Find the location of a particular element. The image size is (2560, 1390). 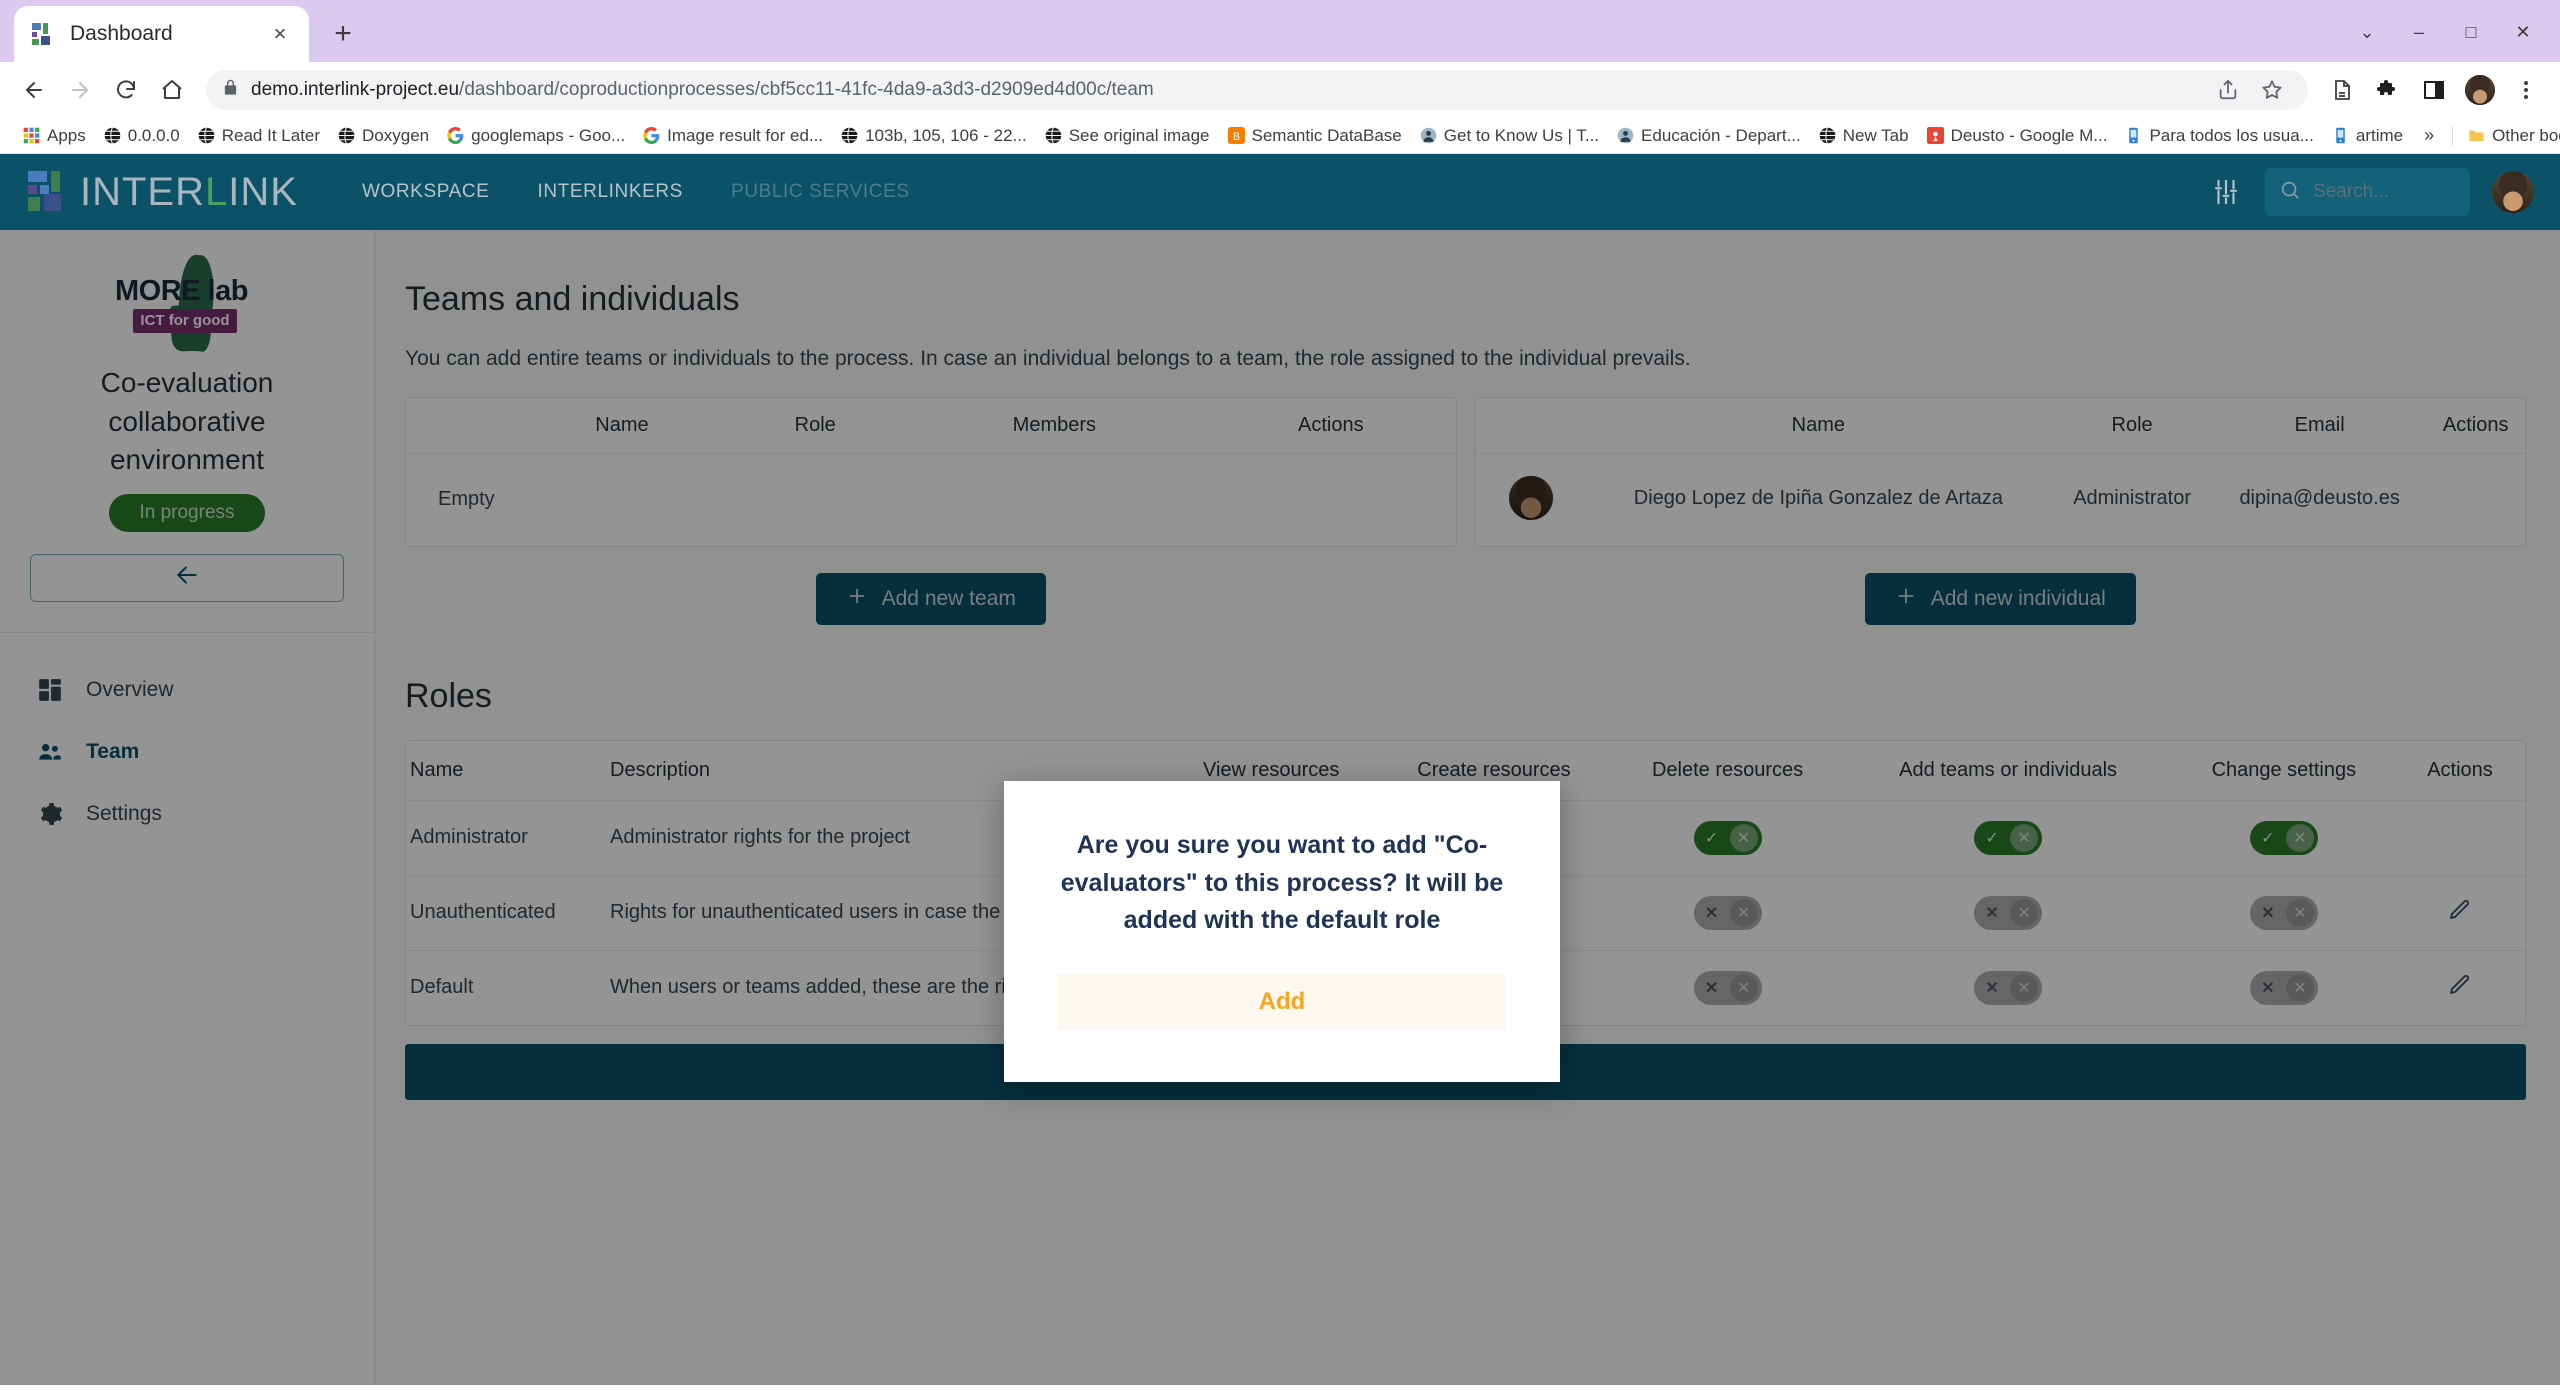

bookmark-label: Doxygen is located at coordinates (396, 135).